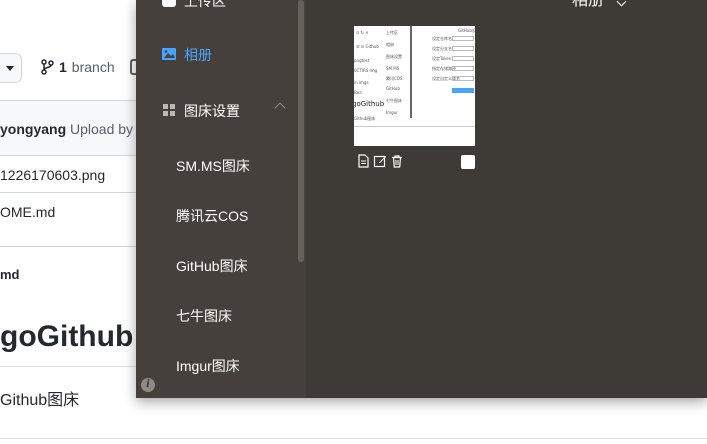 The image size is (707, 444). Describe the element at coordinates (588, 4) in the screenshot. I see `page-title-text: 相册` at that location.